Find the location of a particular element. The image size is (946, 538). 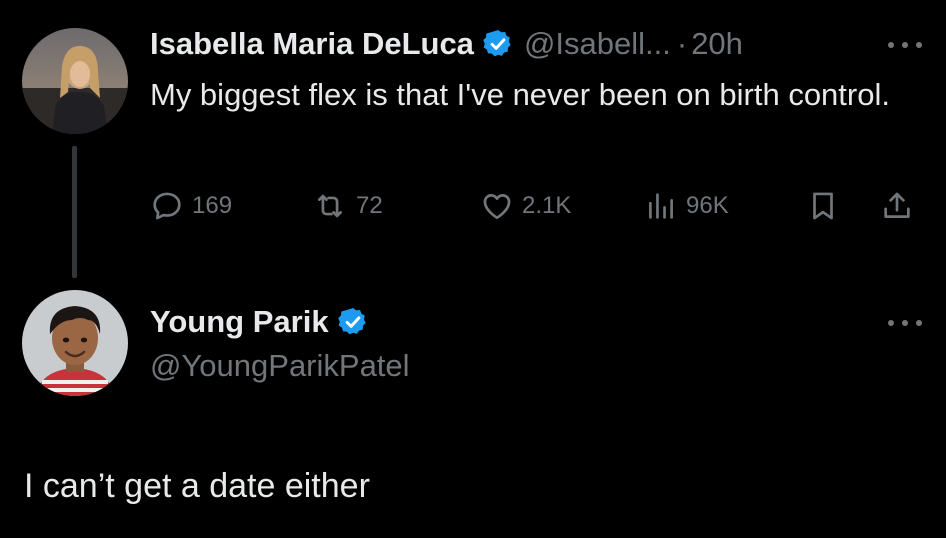

isabella-avatar is located at coordinates (75, 81).